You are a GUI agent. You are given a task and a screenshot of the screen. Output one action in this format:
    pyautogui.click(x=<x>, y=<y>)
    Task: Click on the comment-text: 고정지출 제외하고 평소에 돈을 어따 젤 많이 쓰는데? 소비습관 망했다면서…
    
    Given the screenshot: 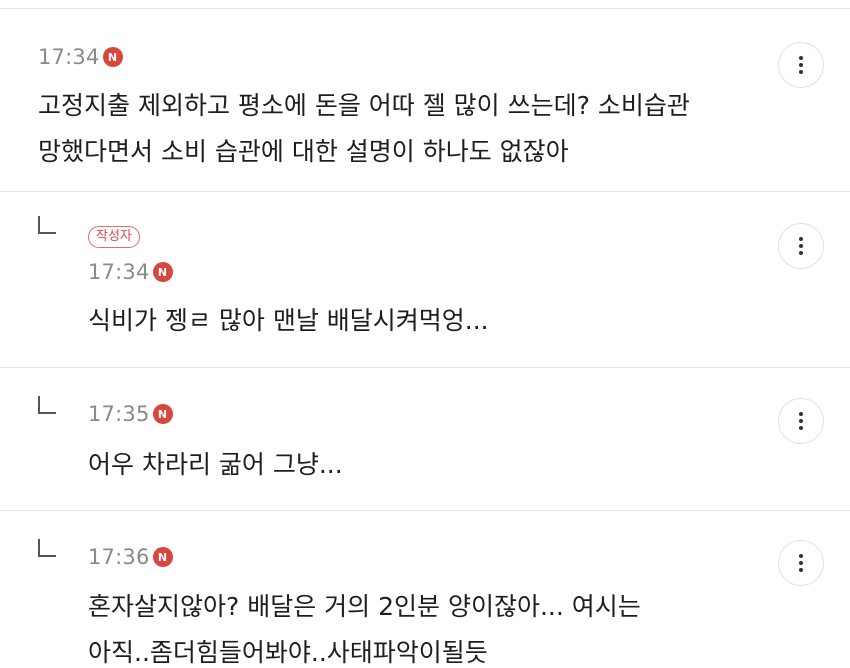 What is the action you would take?
    pyautogui.click(x=364, y=129)
    